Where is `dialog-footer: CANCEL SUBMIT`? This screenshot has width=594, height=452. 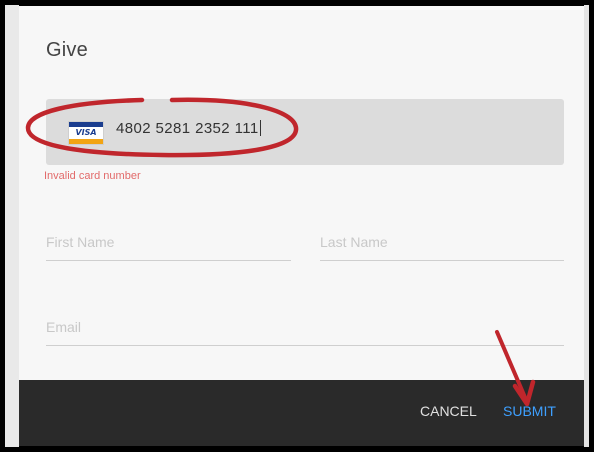 dialog-footer: CANCEL SUBMIT is located at coordinates (301, 413).